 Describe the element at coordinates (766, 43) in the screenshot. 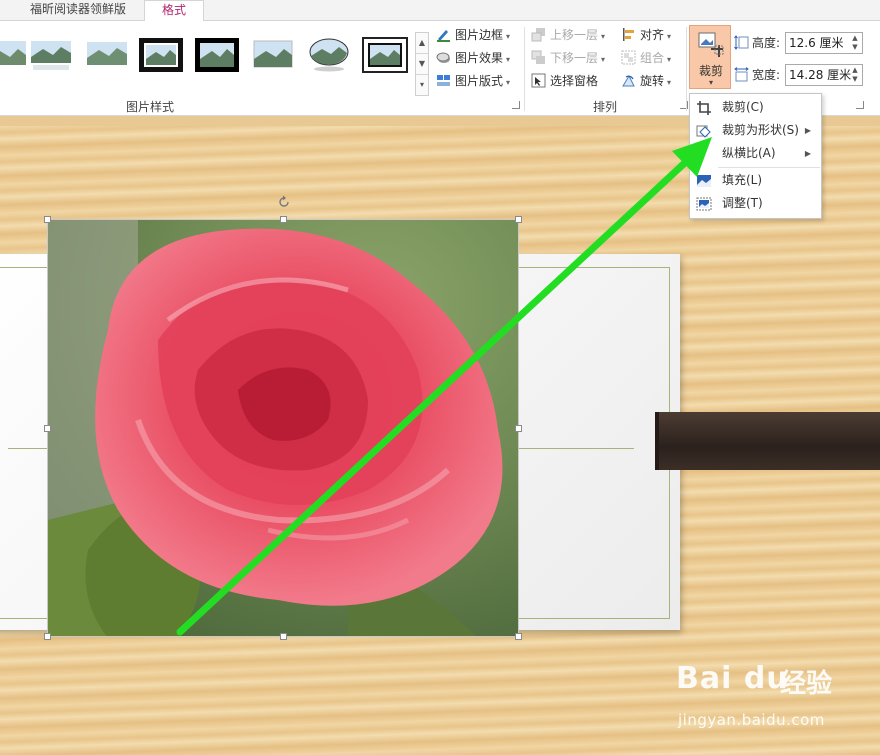

I see `height-label: 高度:` at that location.